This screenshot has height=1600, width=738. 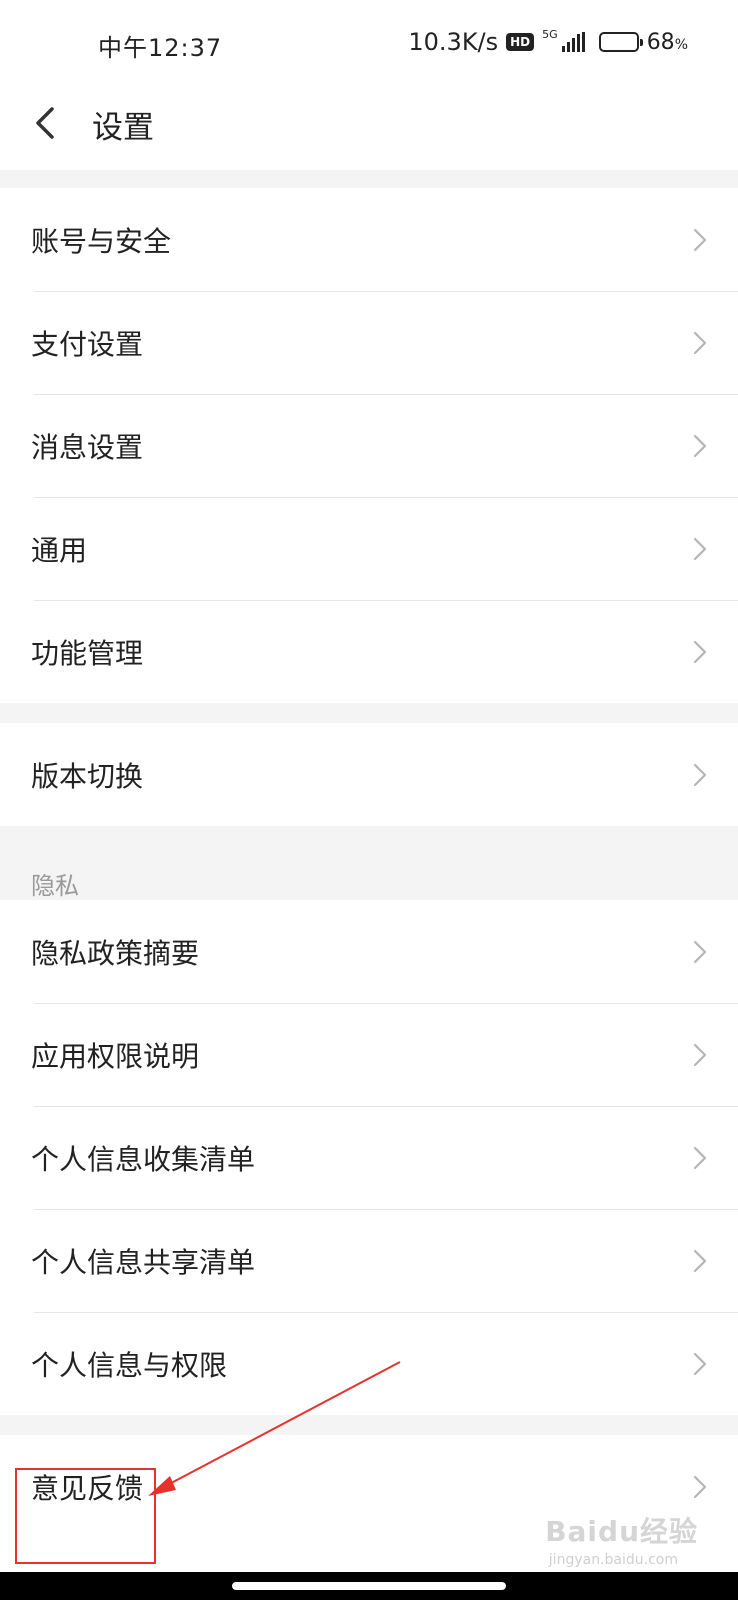 I want to click on annotation-highlight-box, so click(x=85, y=1516).